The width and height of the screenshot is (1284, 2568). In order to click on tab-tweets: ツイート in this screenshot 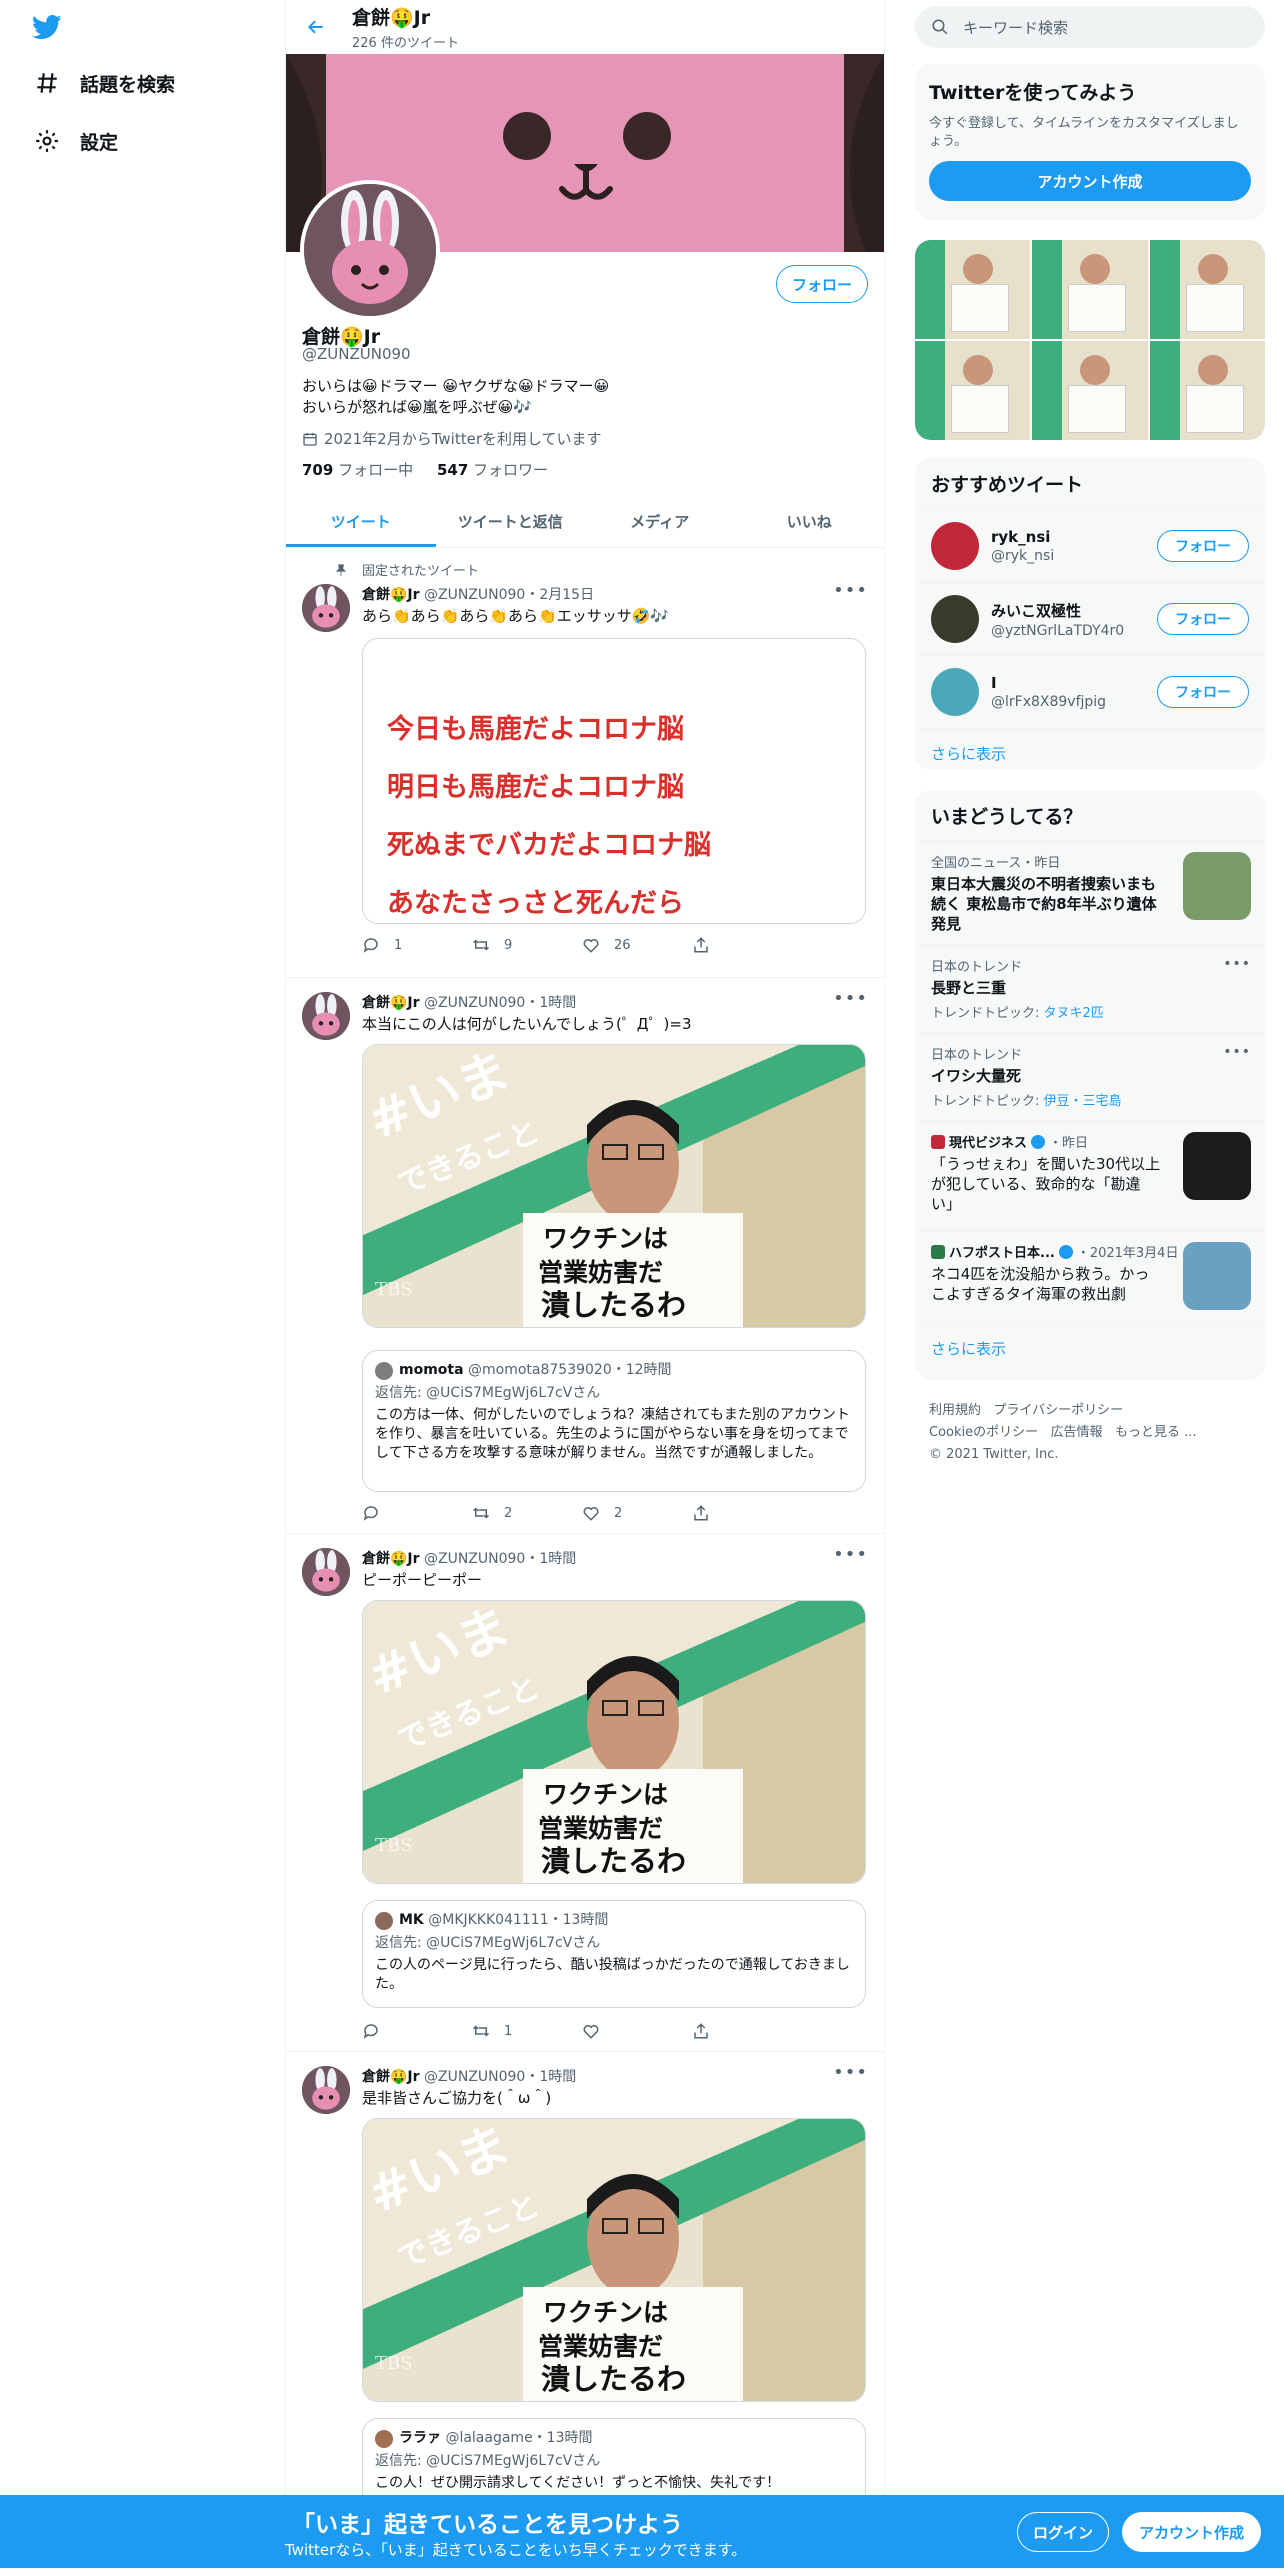, I will do `click(361, 521)`.